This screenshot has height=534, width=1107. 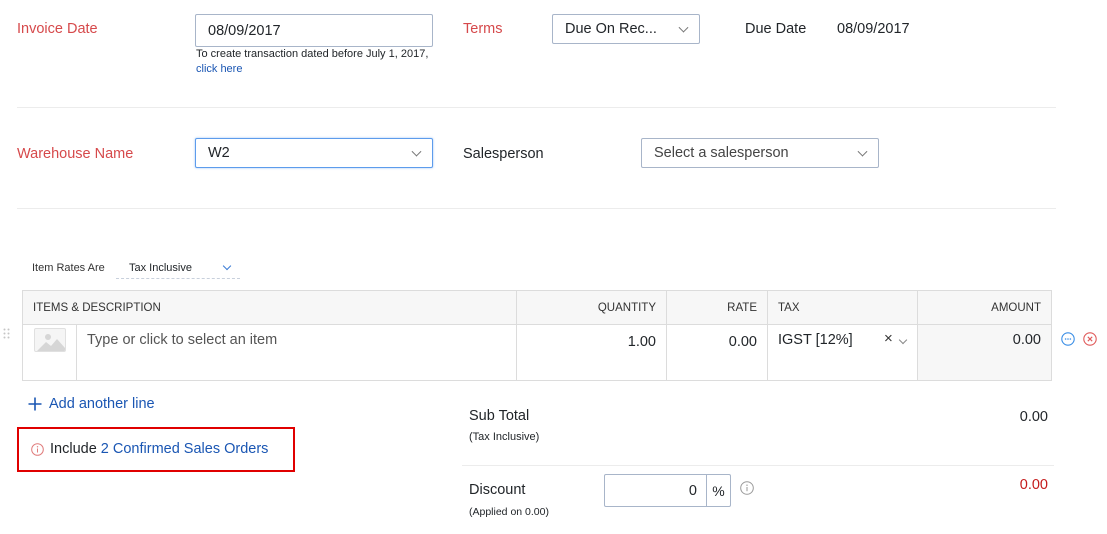 What do you see at coordinates (314, 30) in the screenshot?
I see `invoice-date-input: 08/09/2017` at bounding box center [314, 30].